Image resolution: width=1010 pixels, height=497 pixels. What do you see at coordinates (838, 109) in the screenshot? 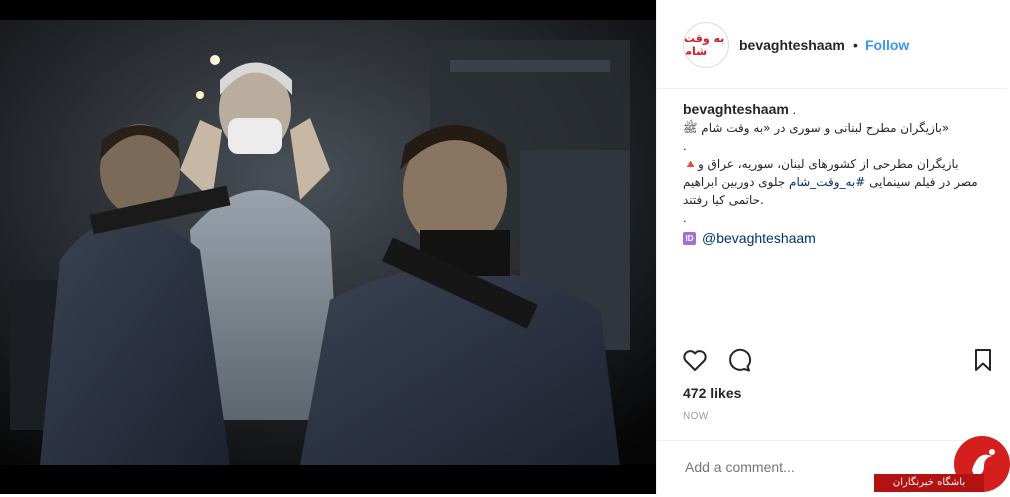
I see `caption-header: bevaghteshaam .` at bounding box center [838, 109].